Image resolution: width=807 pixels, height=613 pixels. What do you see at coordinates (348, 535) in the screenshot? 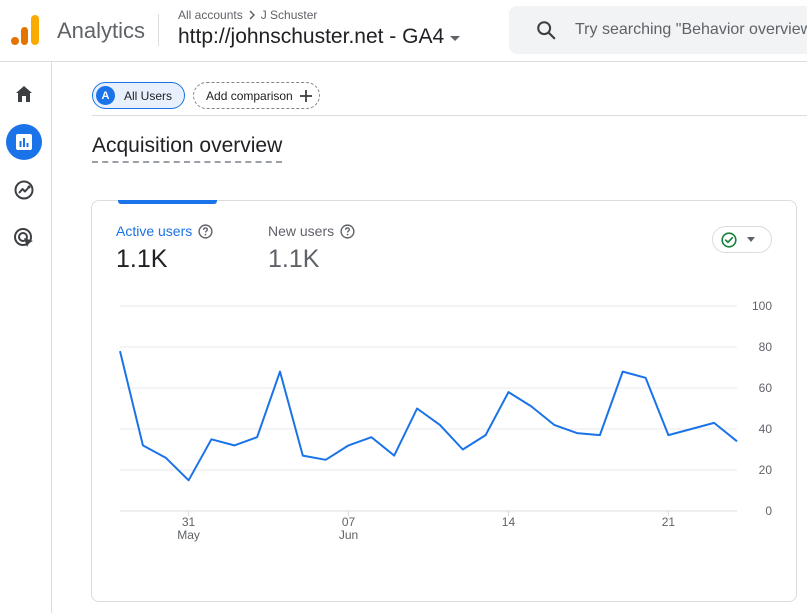
I see `x-tick-month-label: Jun` at bounding box center [348, 535].